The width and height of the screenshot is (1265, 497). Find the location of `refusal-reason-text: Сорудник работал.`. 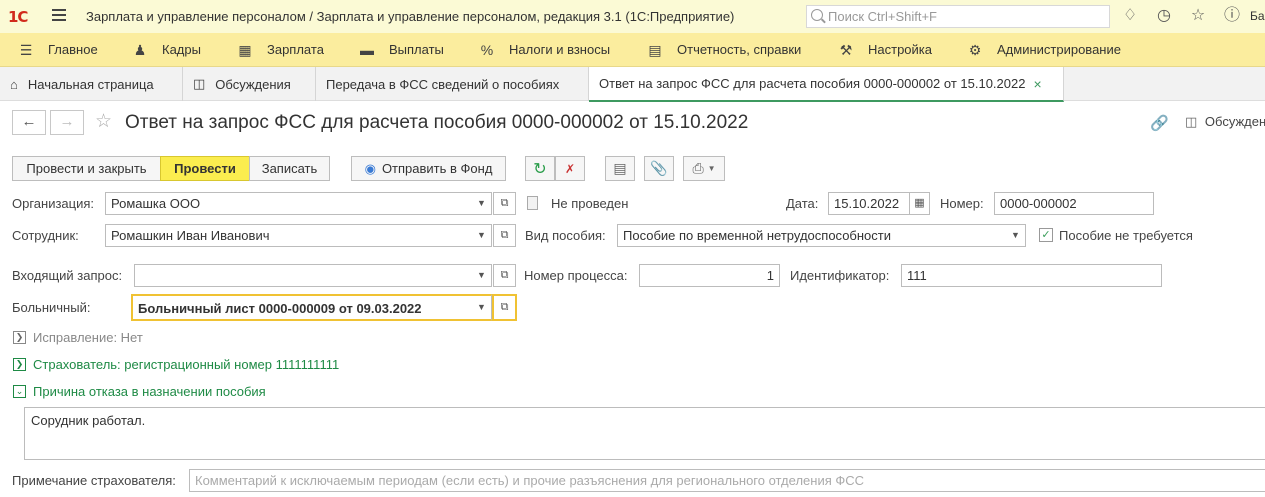

refusal-reason-text: Сорудник работал. is located at coordinates (644, 433).